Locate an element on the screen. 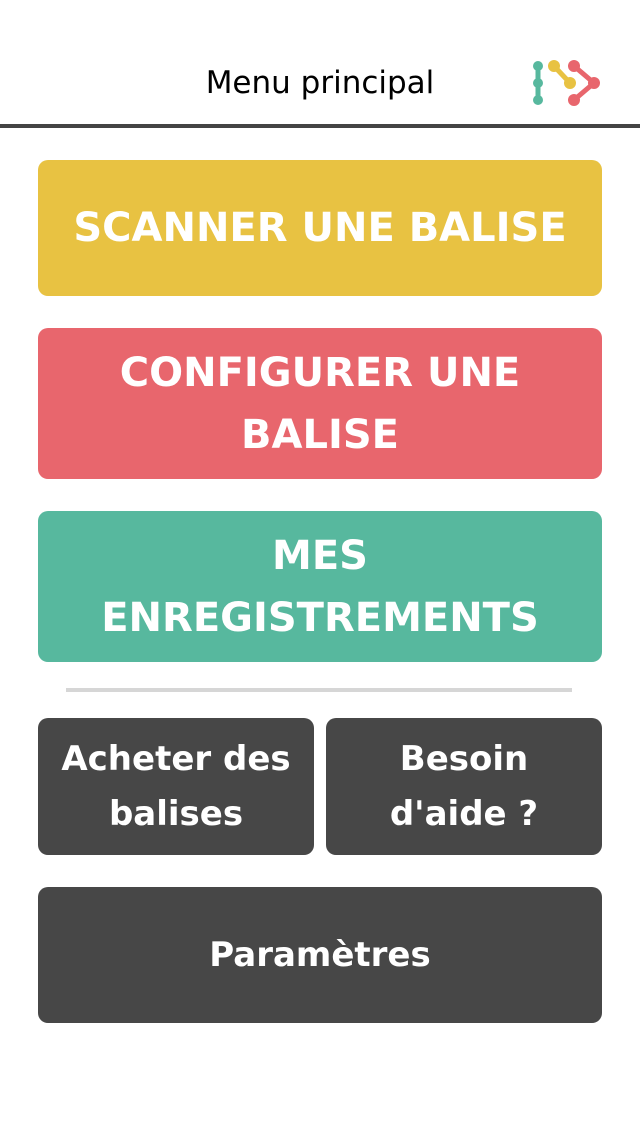 This screenshot has width=640, height=1136. configure-beacon-label: CONFIGURER UNE BALISE is located at coordinates (320, 403).